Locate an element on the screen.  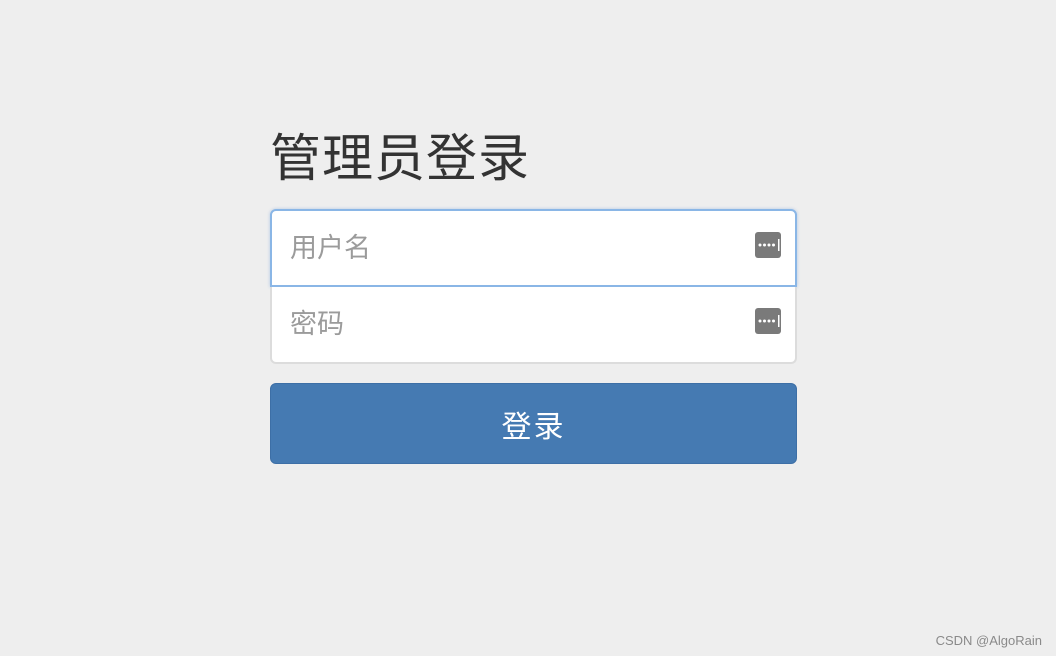
password-input is located at coordinates (533, 324).